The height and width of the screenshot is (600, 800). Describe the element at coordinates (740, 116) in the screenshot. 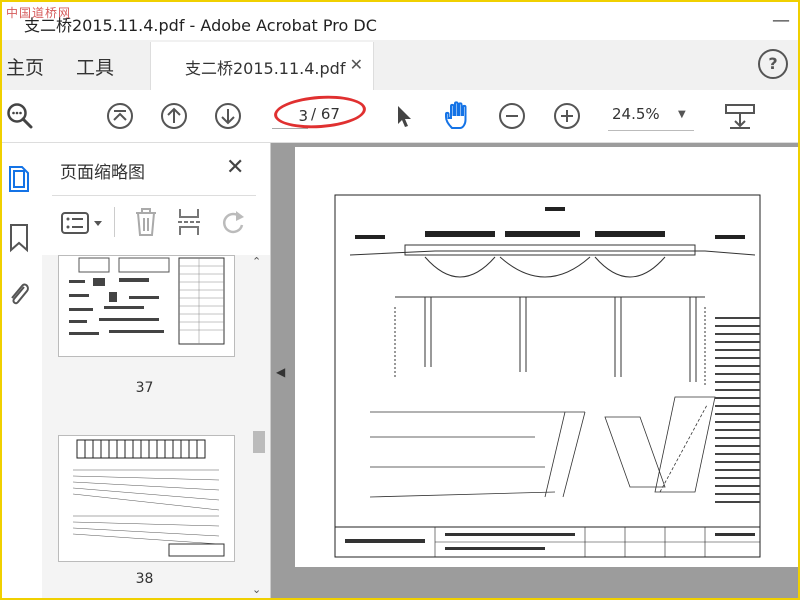

I see `scroll-mode-icon` at that location.